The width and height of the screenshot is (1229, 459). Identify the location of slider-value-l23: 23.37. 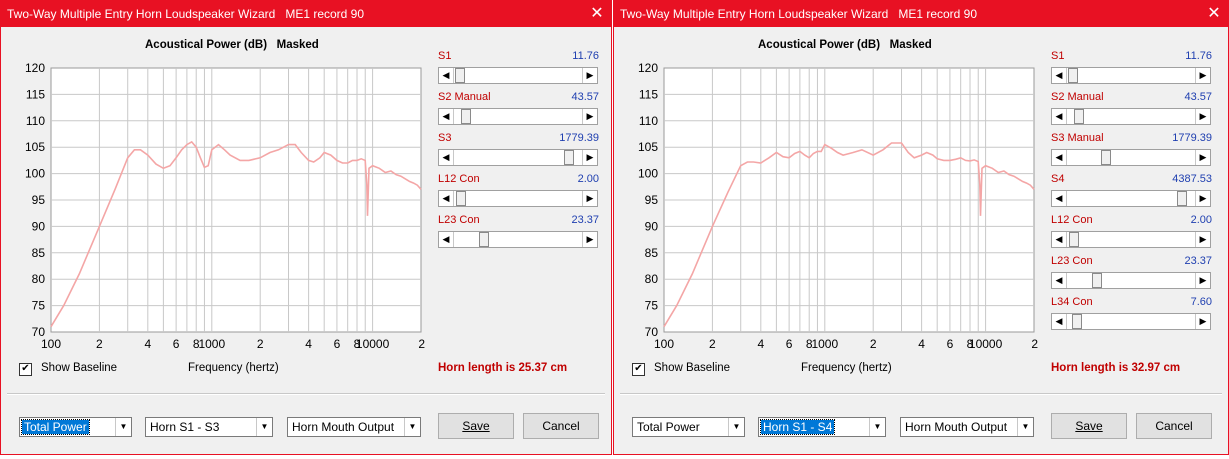
(585, 220).